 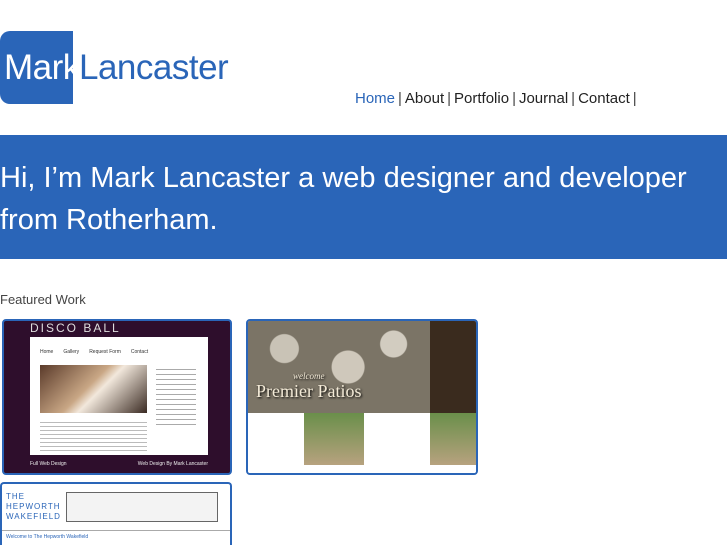 What do you see at coordinates (543, 98) in the screenshot?
I see `nav-journal: Journal` at bounding box center [543, 98].